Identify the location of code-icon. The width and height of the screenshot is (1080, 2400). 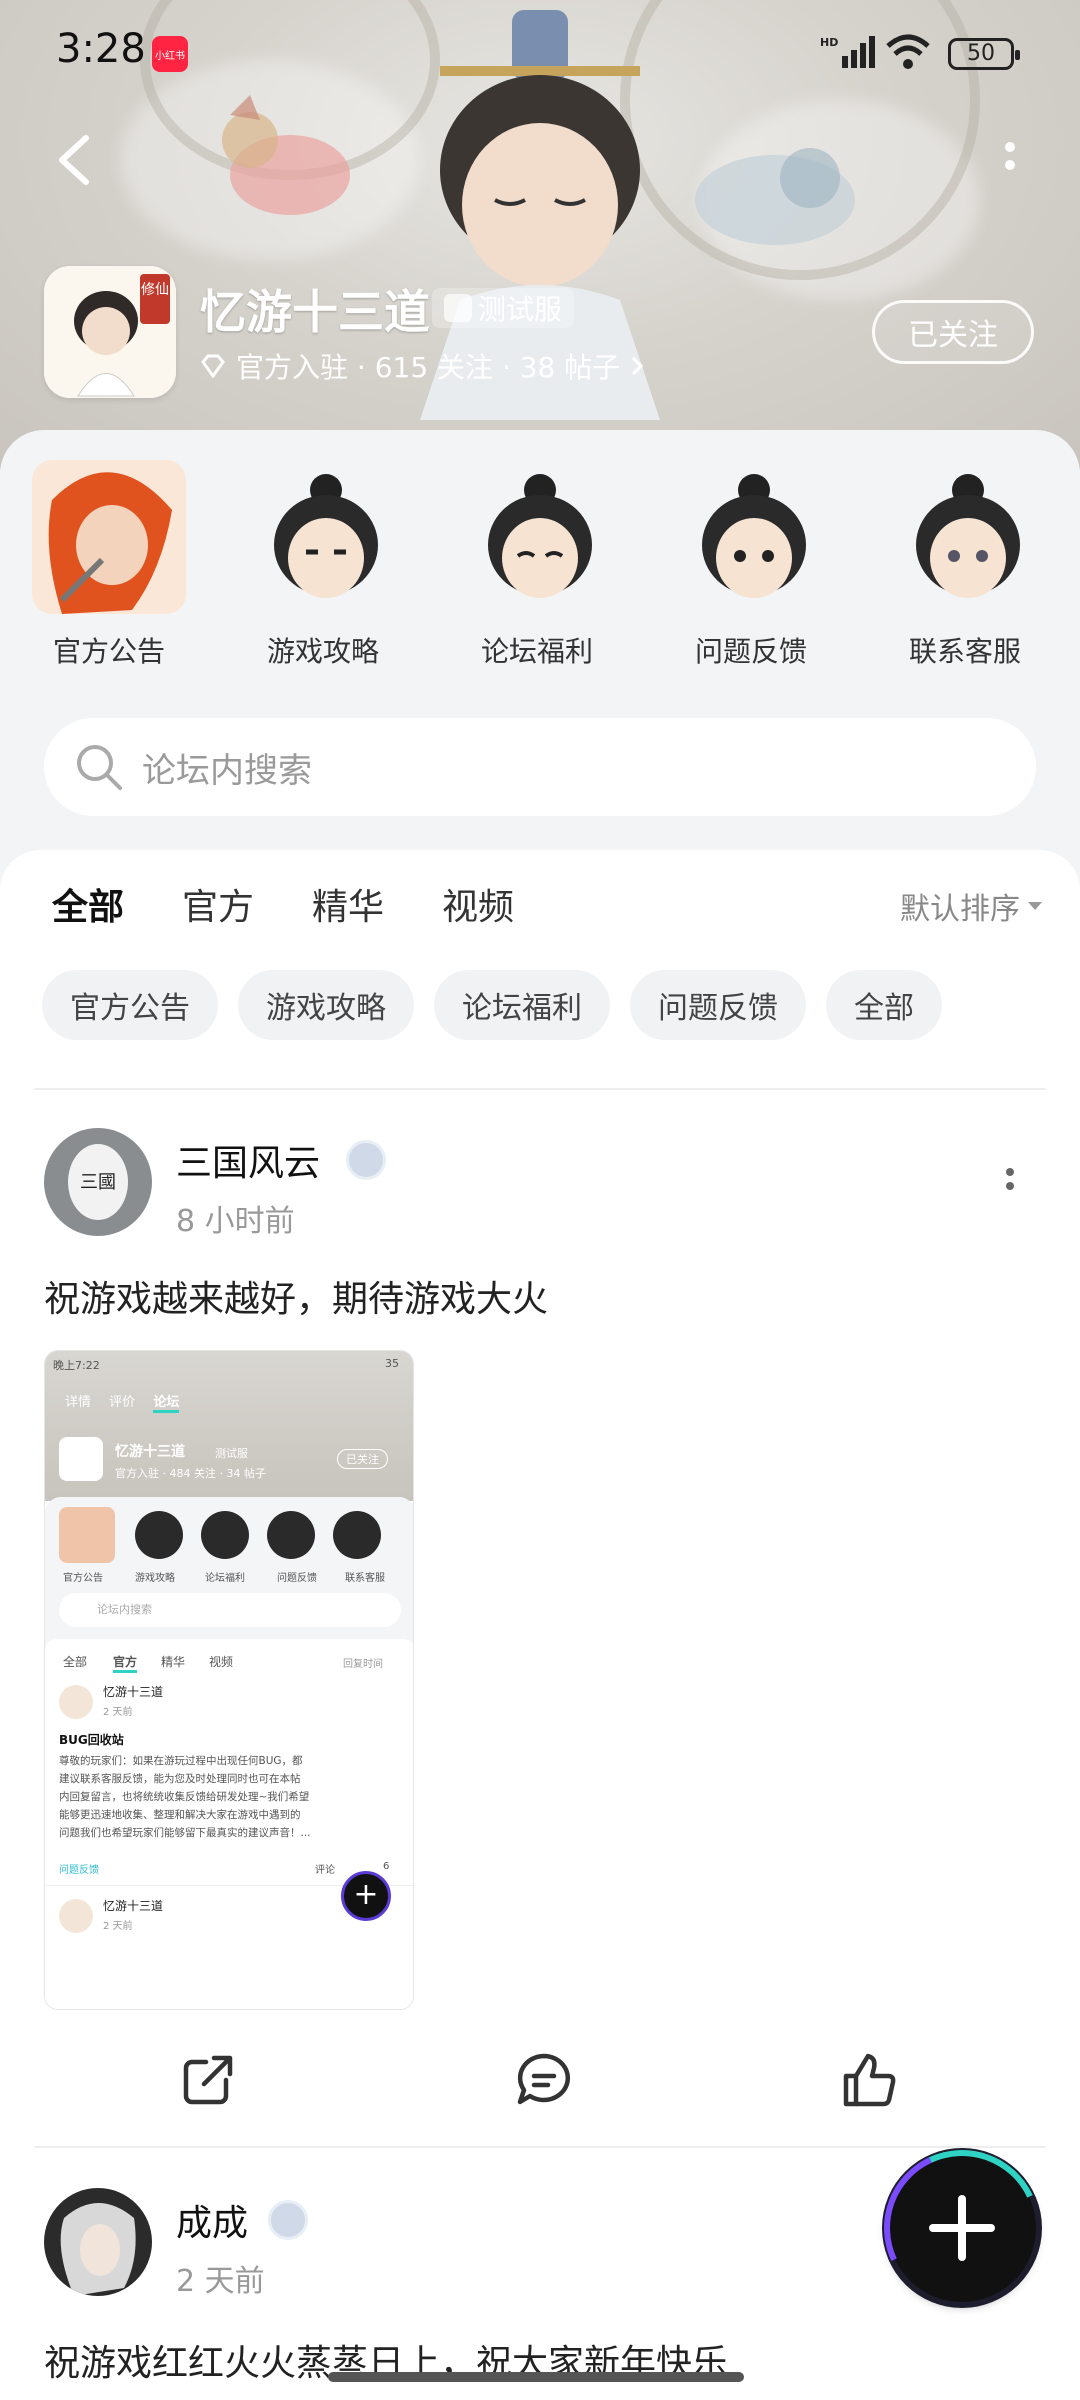
(458, 308).